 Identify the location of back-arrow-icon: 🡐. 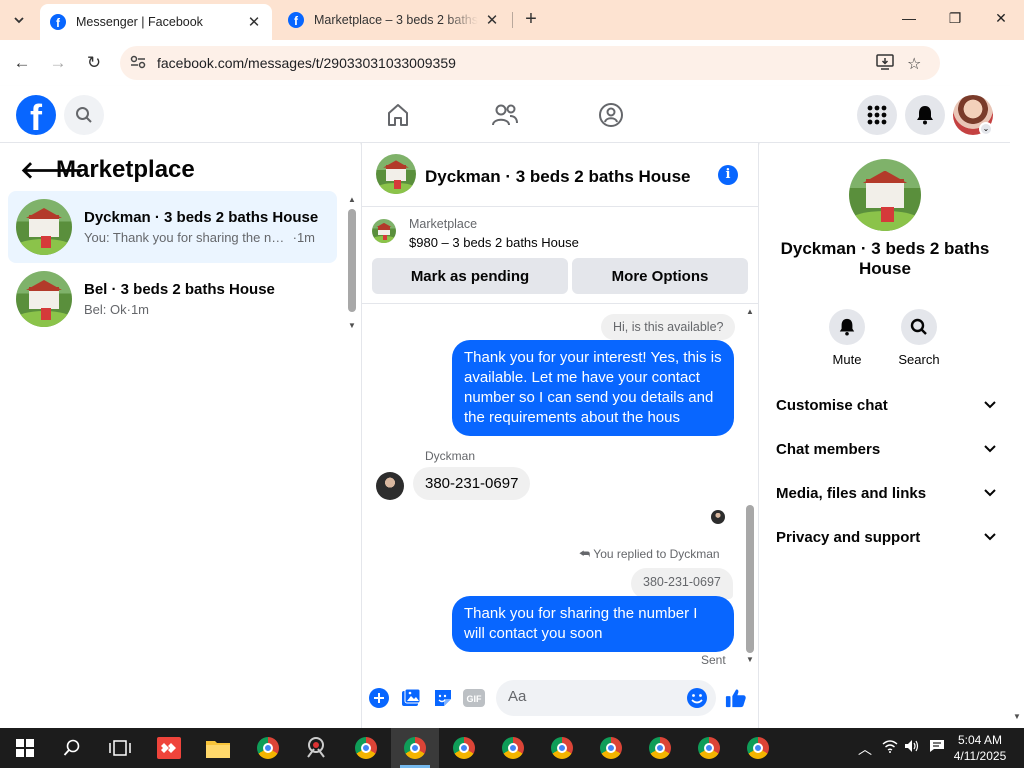
(52, 170).